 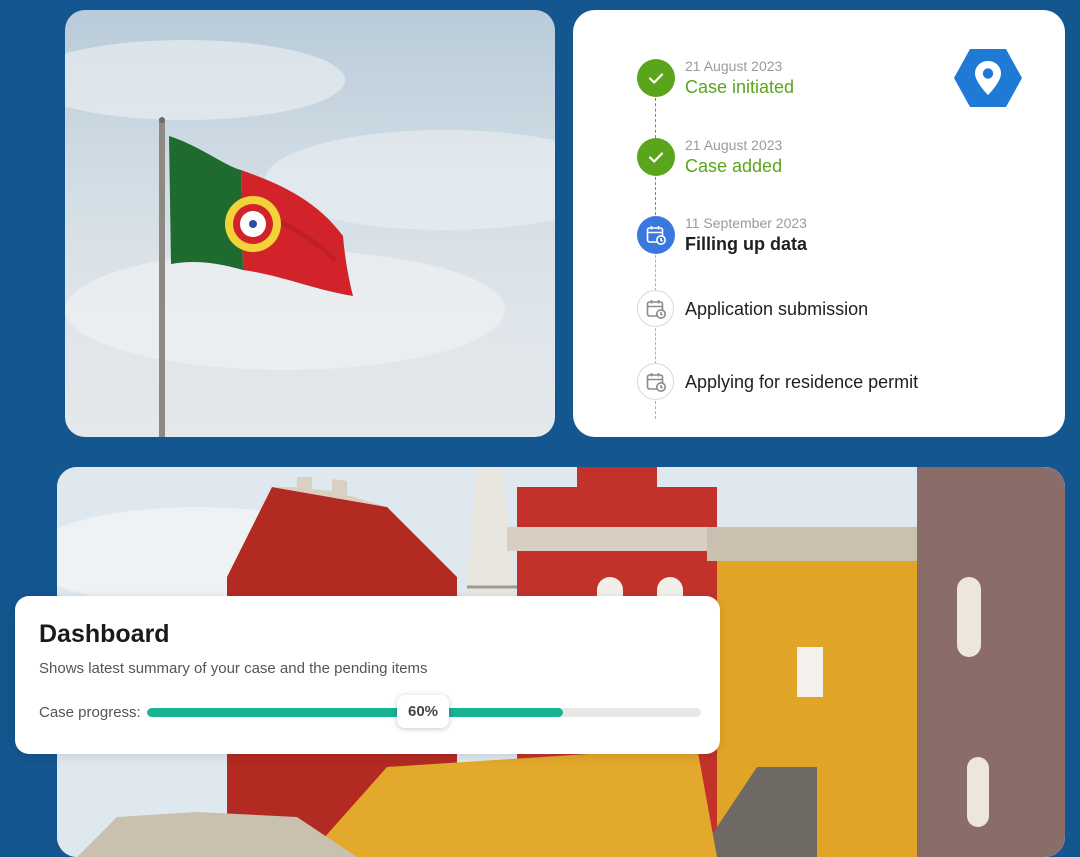 I want to click on step-label: Case added, so click(x=734, y=166).